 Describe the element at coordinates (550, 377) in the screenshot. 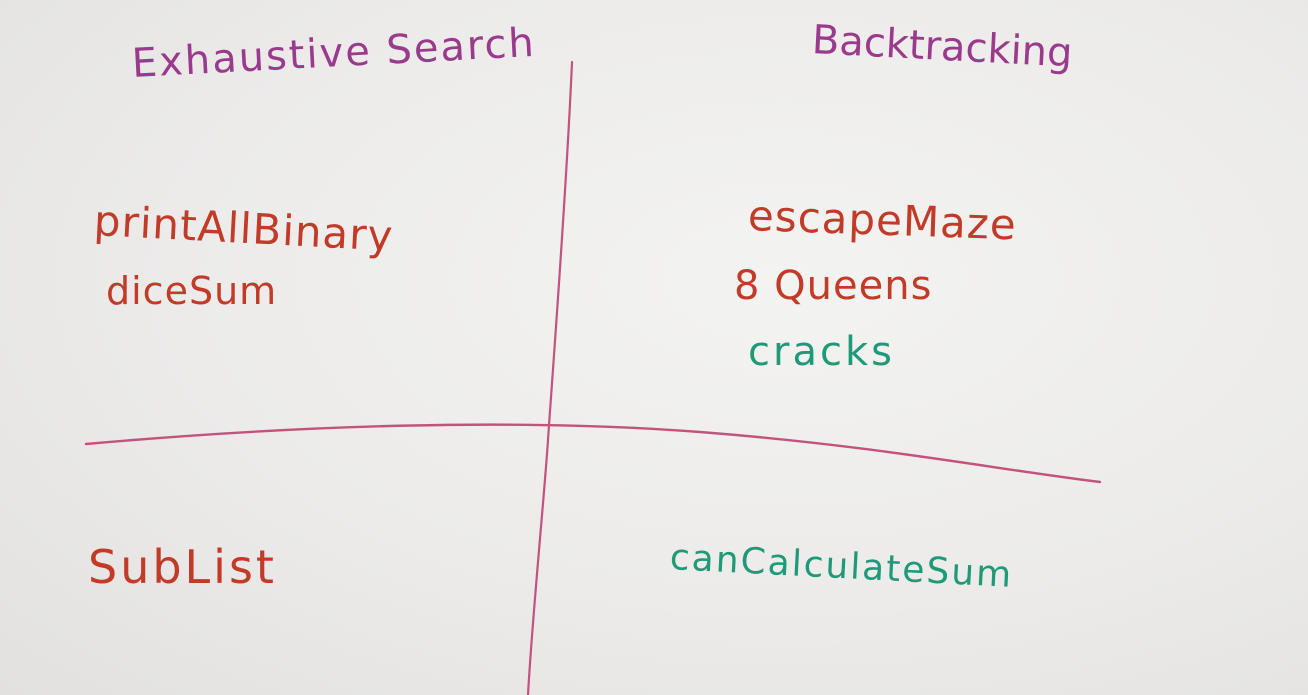

I see `vertical-divider-line` at that location.